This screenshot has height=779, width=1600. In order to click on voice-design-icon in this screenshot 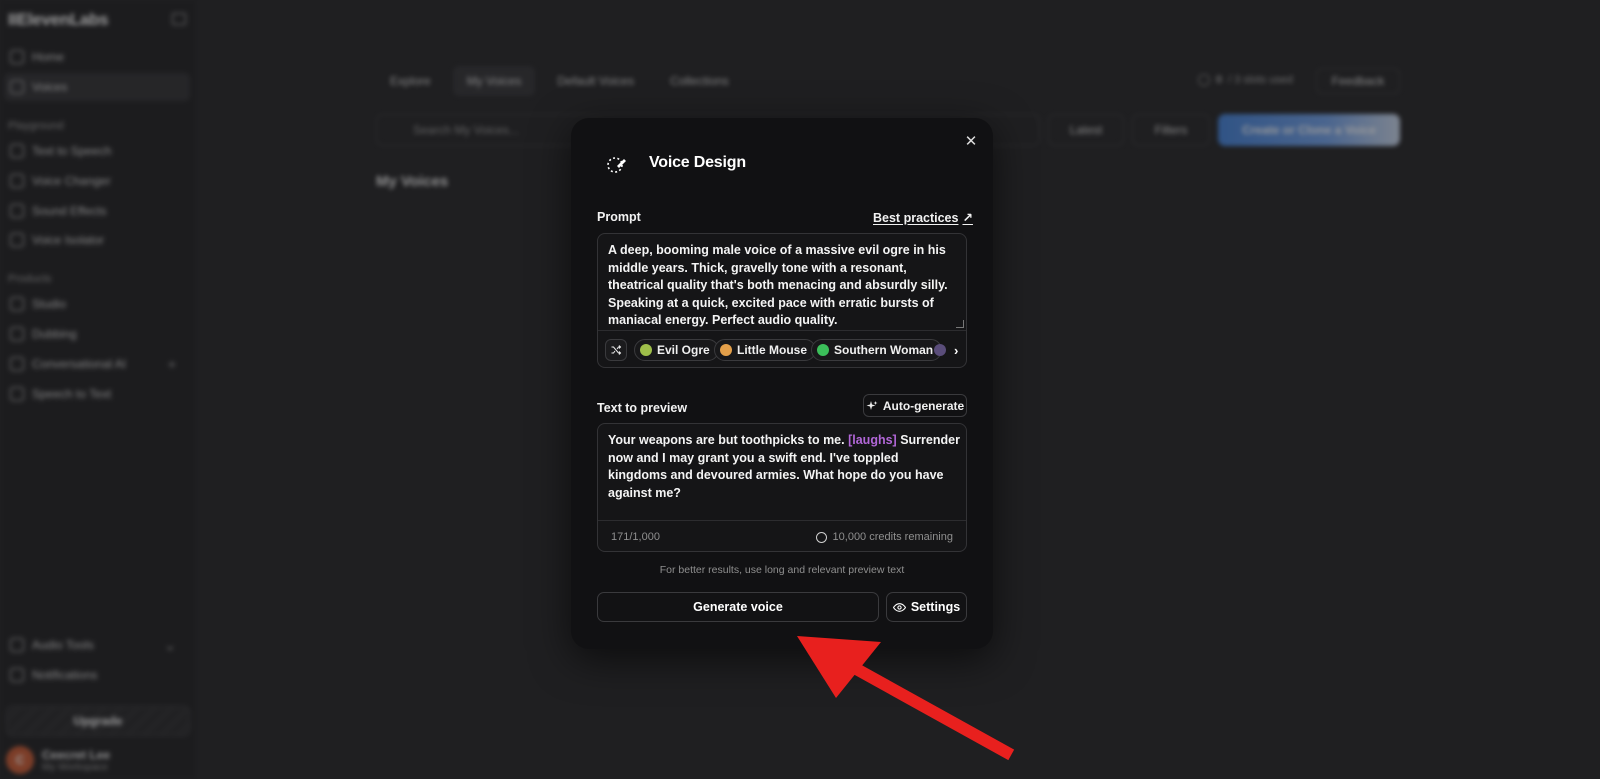, I will do `click(616, 165)`.